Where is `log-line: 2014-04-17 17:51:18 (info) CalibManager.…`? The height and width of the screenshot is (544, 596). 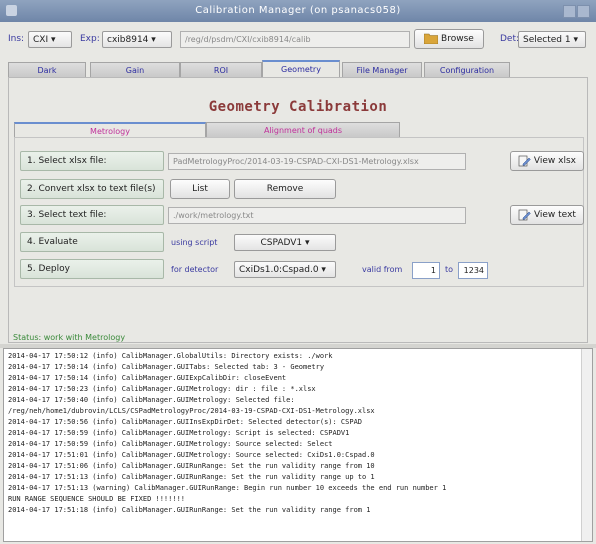
log-line: 2014-04-17 17:51:18 (info) CalibManager.… is located at coordinates (189, 510).